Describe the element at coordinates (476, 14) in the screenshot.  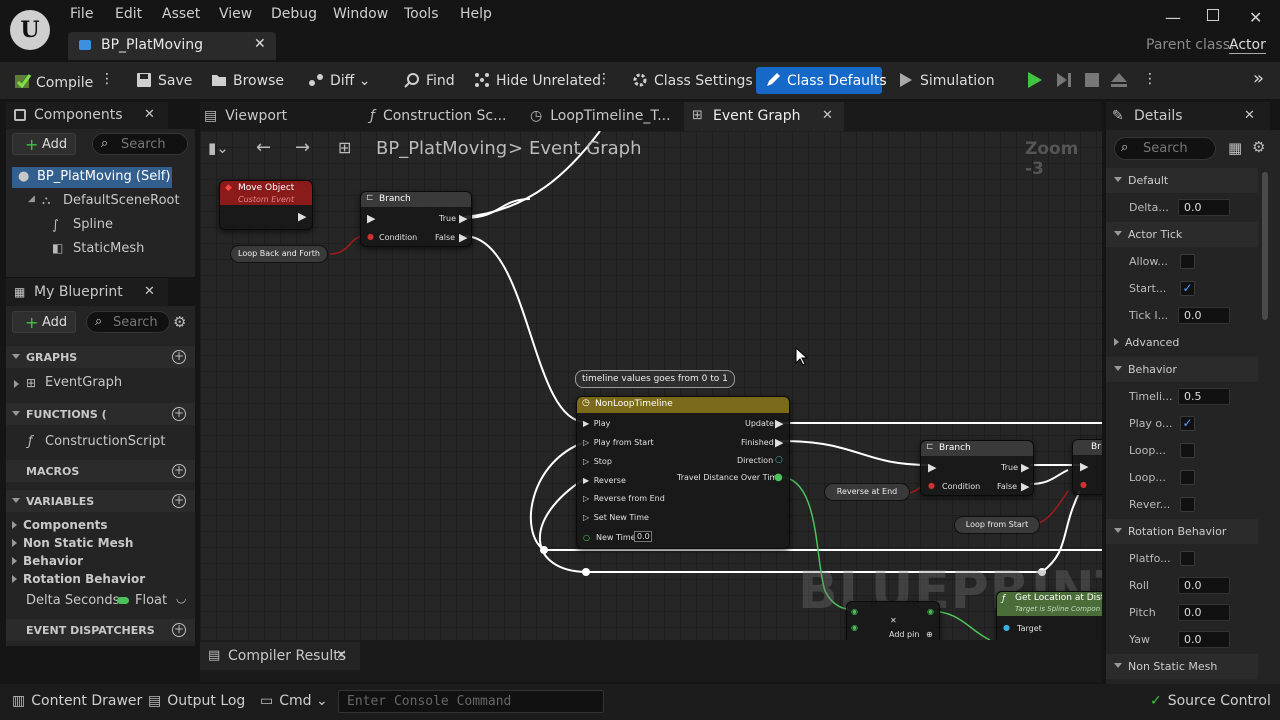
I see `menu-help: Help` at that location.